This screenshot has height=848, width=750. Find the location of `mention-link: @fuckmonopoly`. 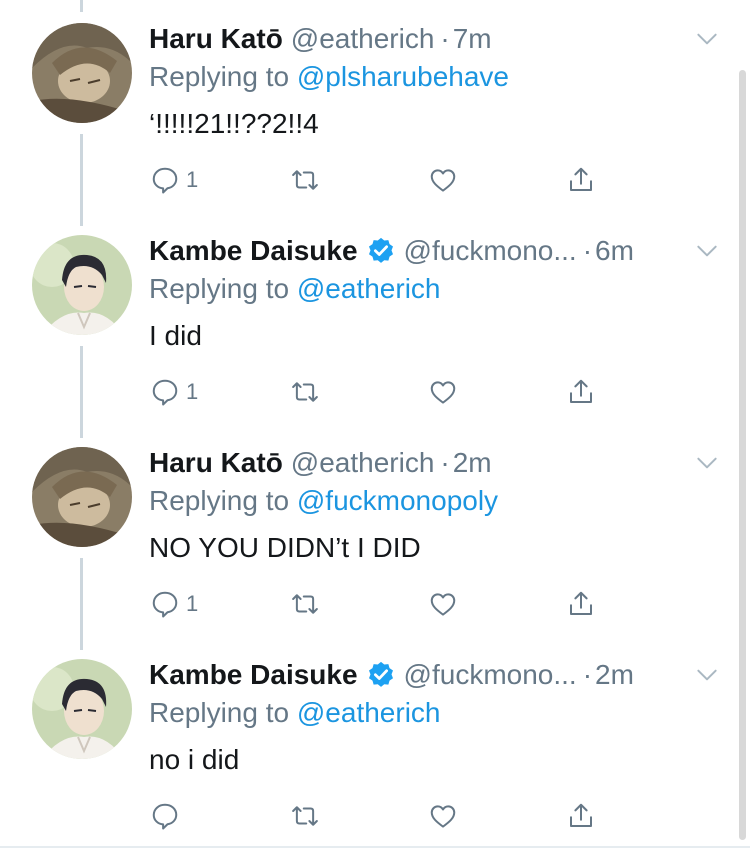

mention-link: @fuckmonopoly is located at coordinates (397, 500).